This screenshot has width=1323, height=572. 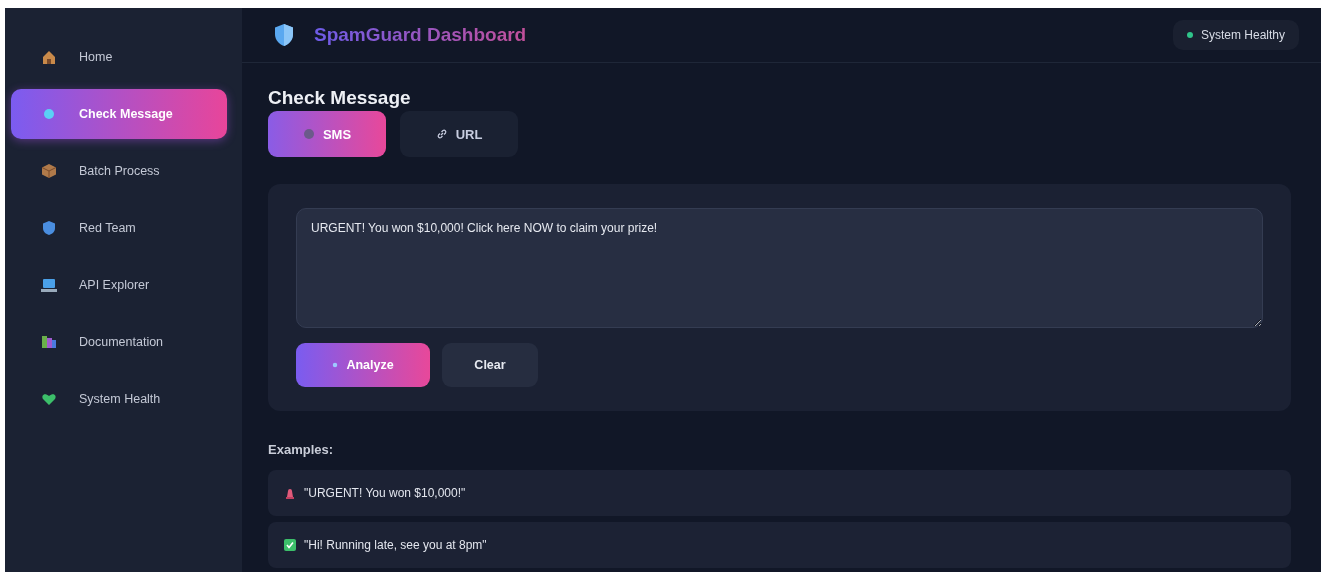 I want to click on sidebar-item: Batch Process, so click(x=119, y=171).